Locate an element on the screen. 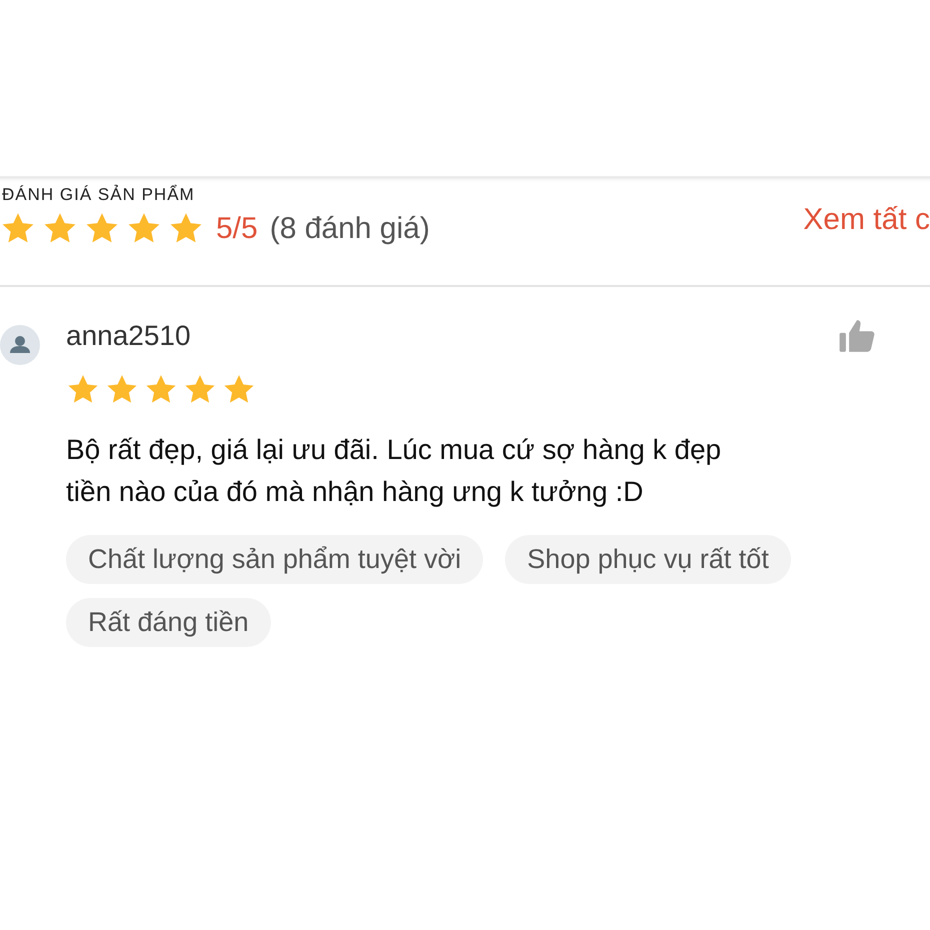 The width and height of the screenshot is (930, 930). review-tag: Shop phục vụ rất tốt is located at coordinates (648, 559).